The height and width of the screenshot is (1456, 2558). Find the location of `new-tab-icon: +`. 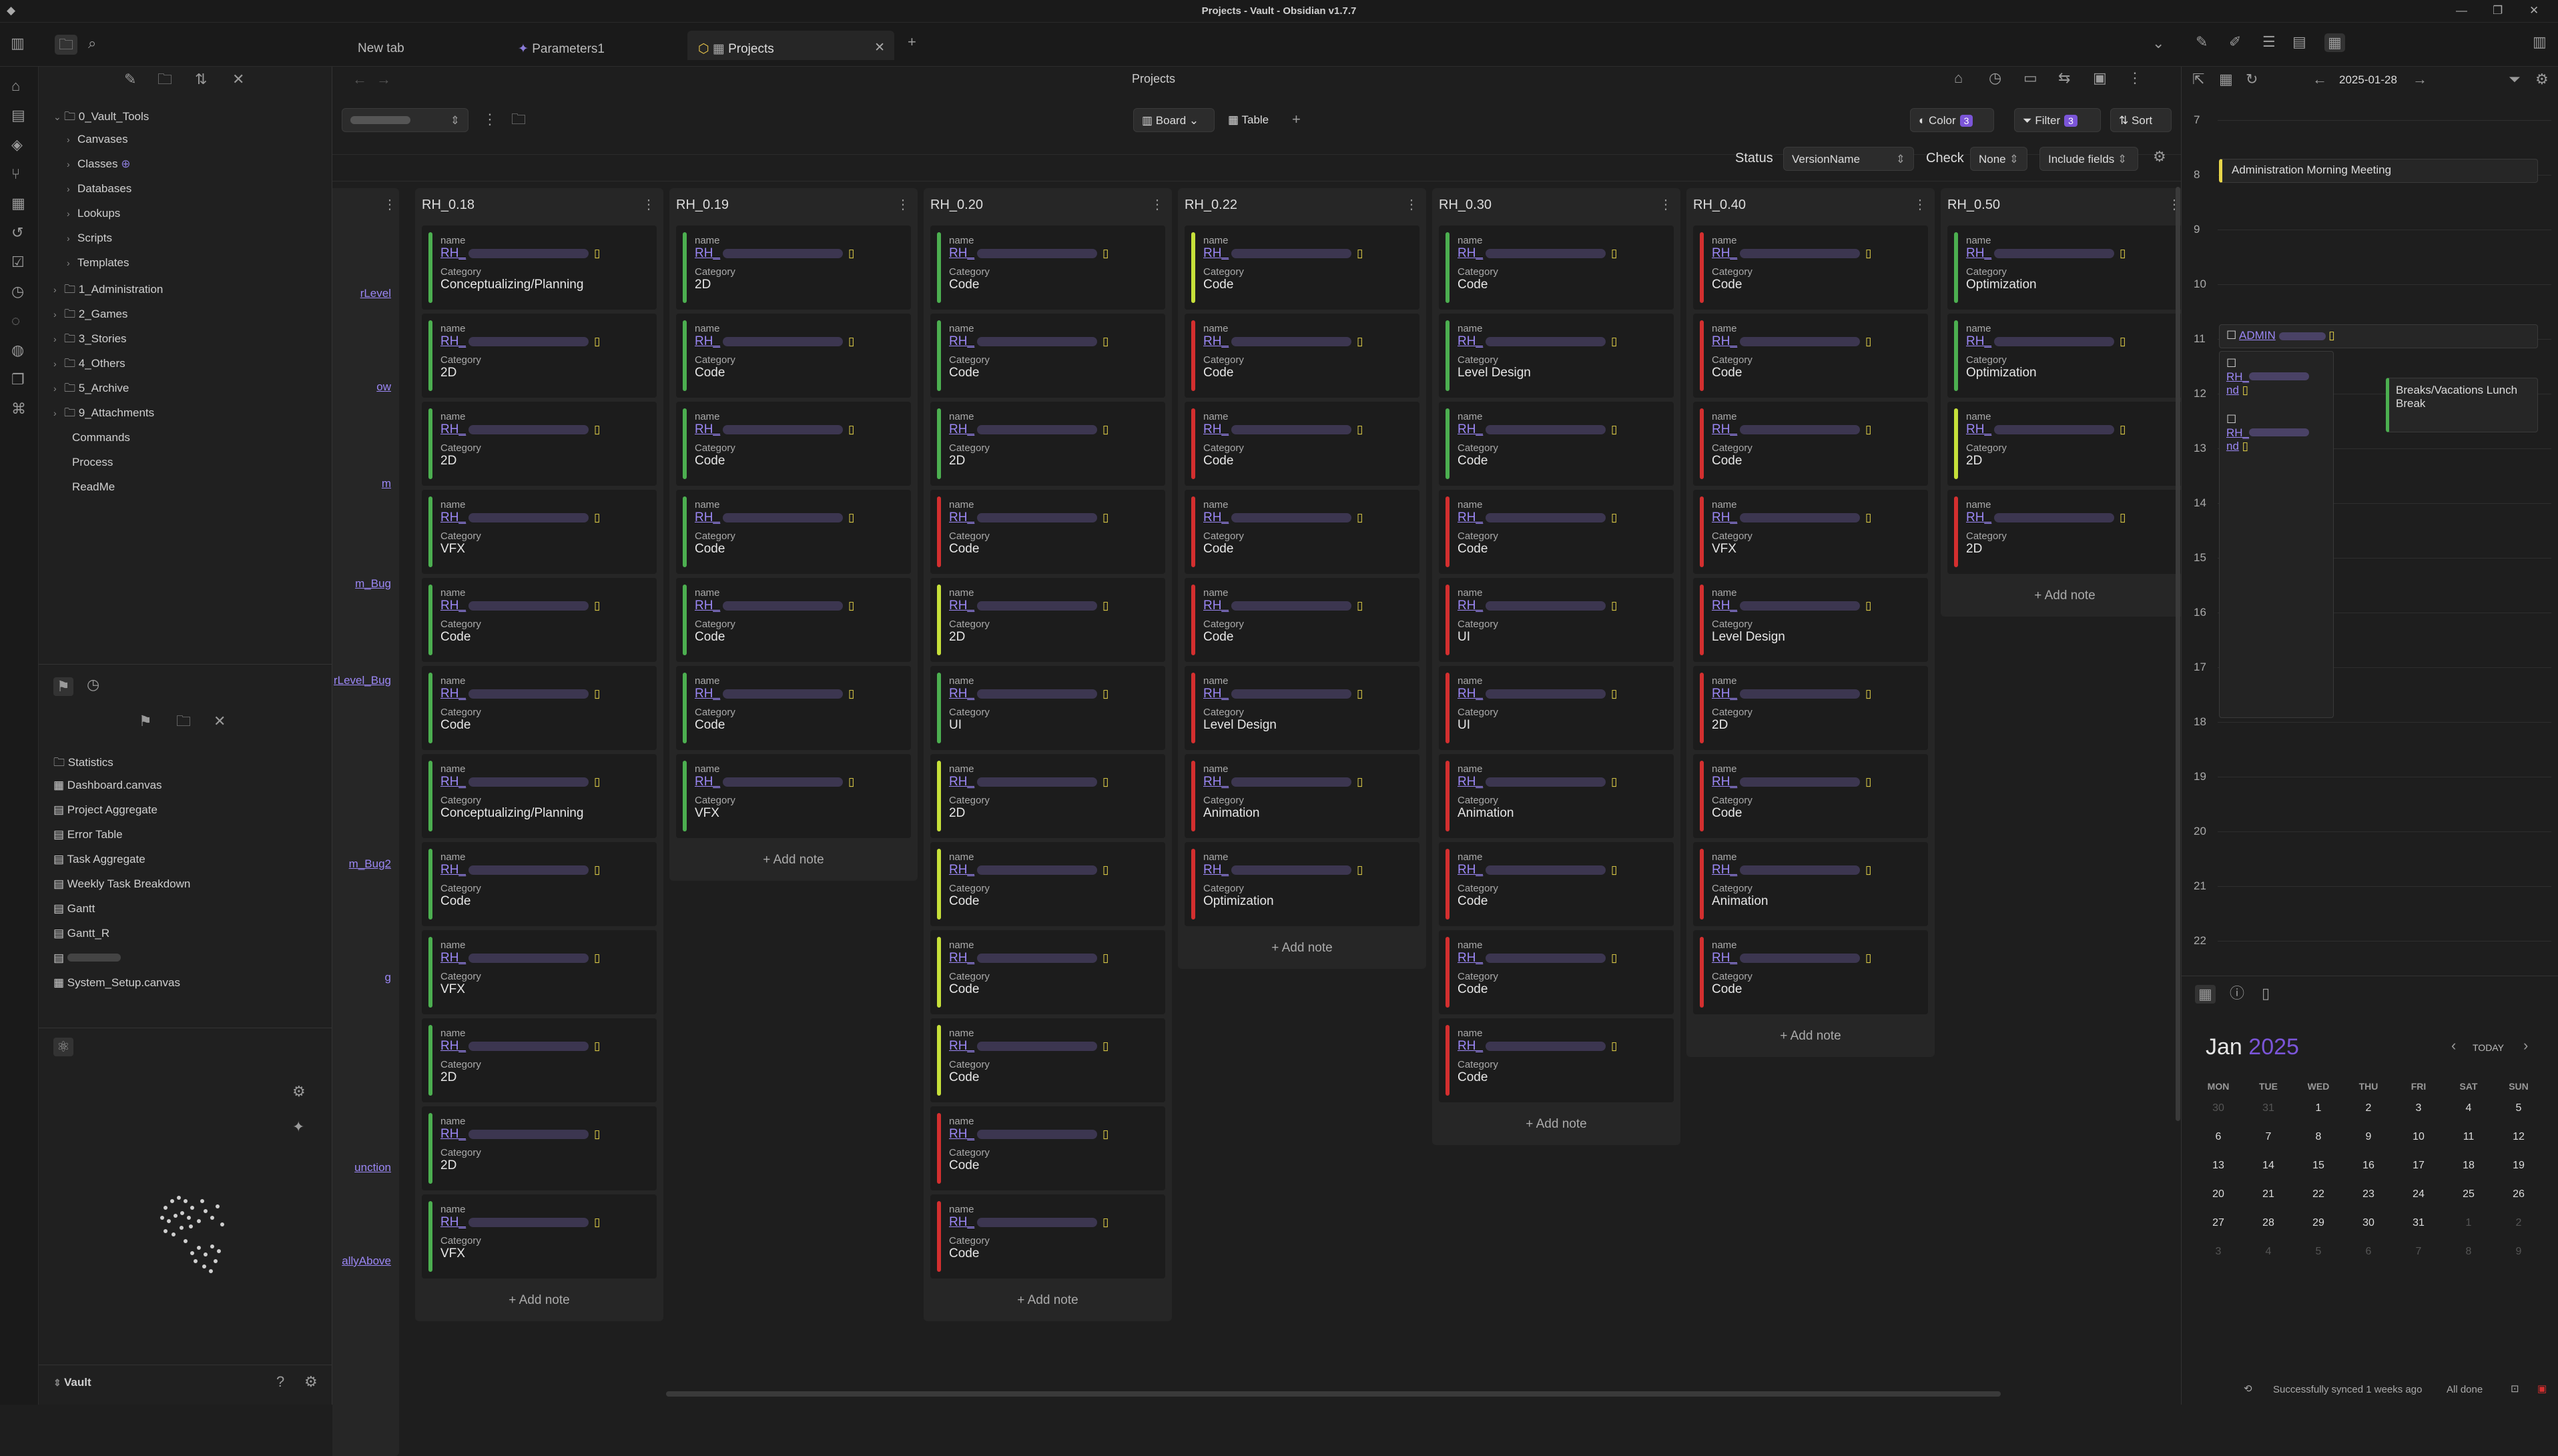

new-tab-icon: + is located at coordinates (912, 42).